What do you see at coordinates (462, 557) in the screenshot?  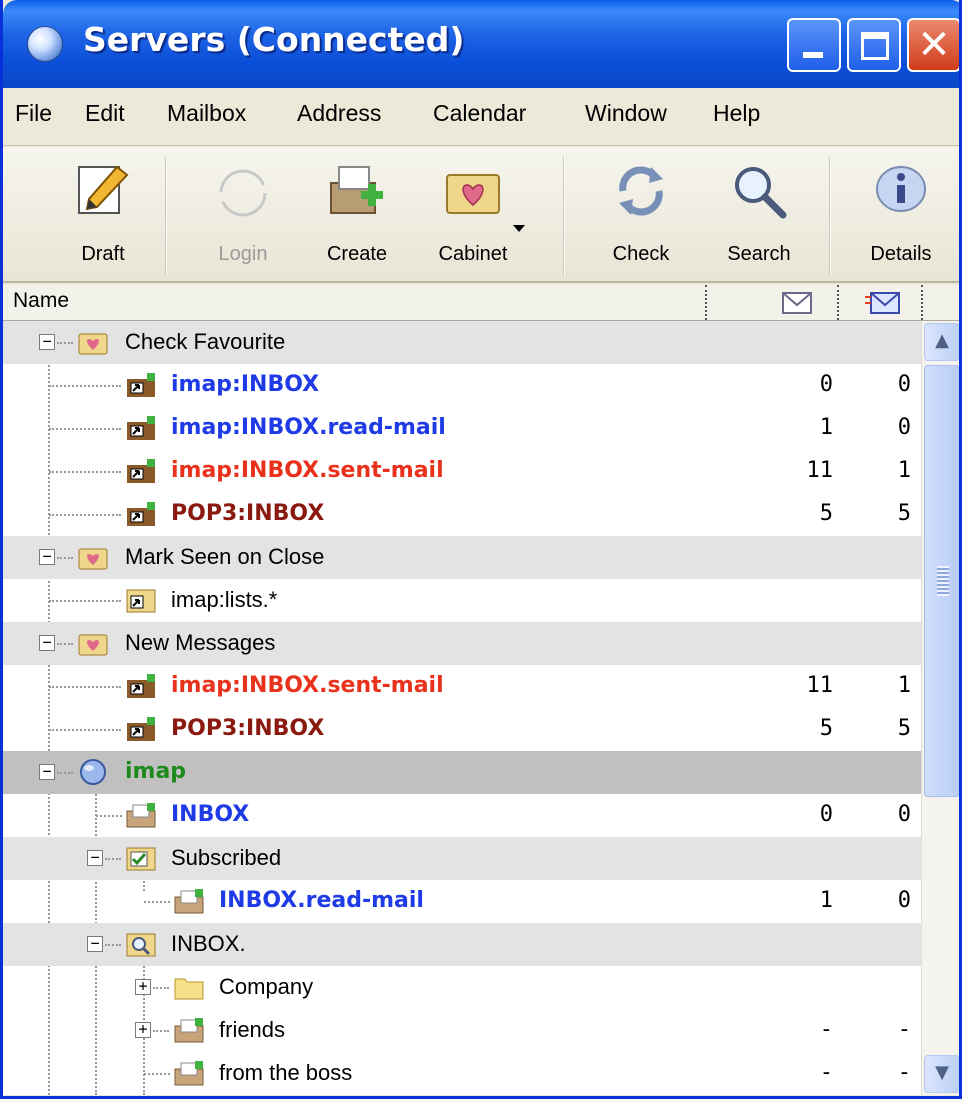 I see `tree-group-mark-seen: − Mark Seen on Close` at bounding box center [462, 557].